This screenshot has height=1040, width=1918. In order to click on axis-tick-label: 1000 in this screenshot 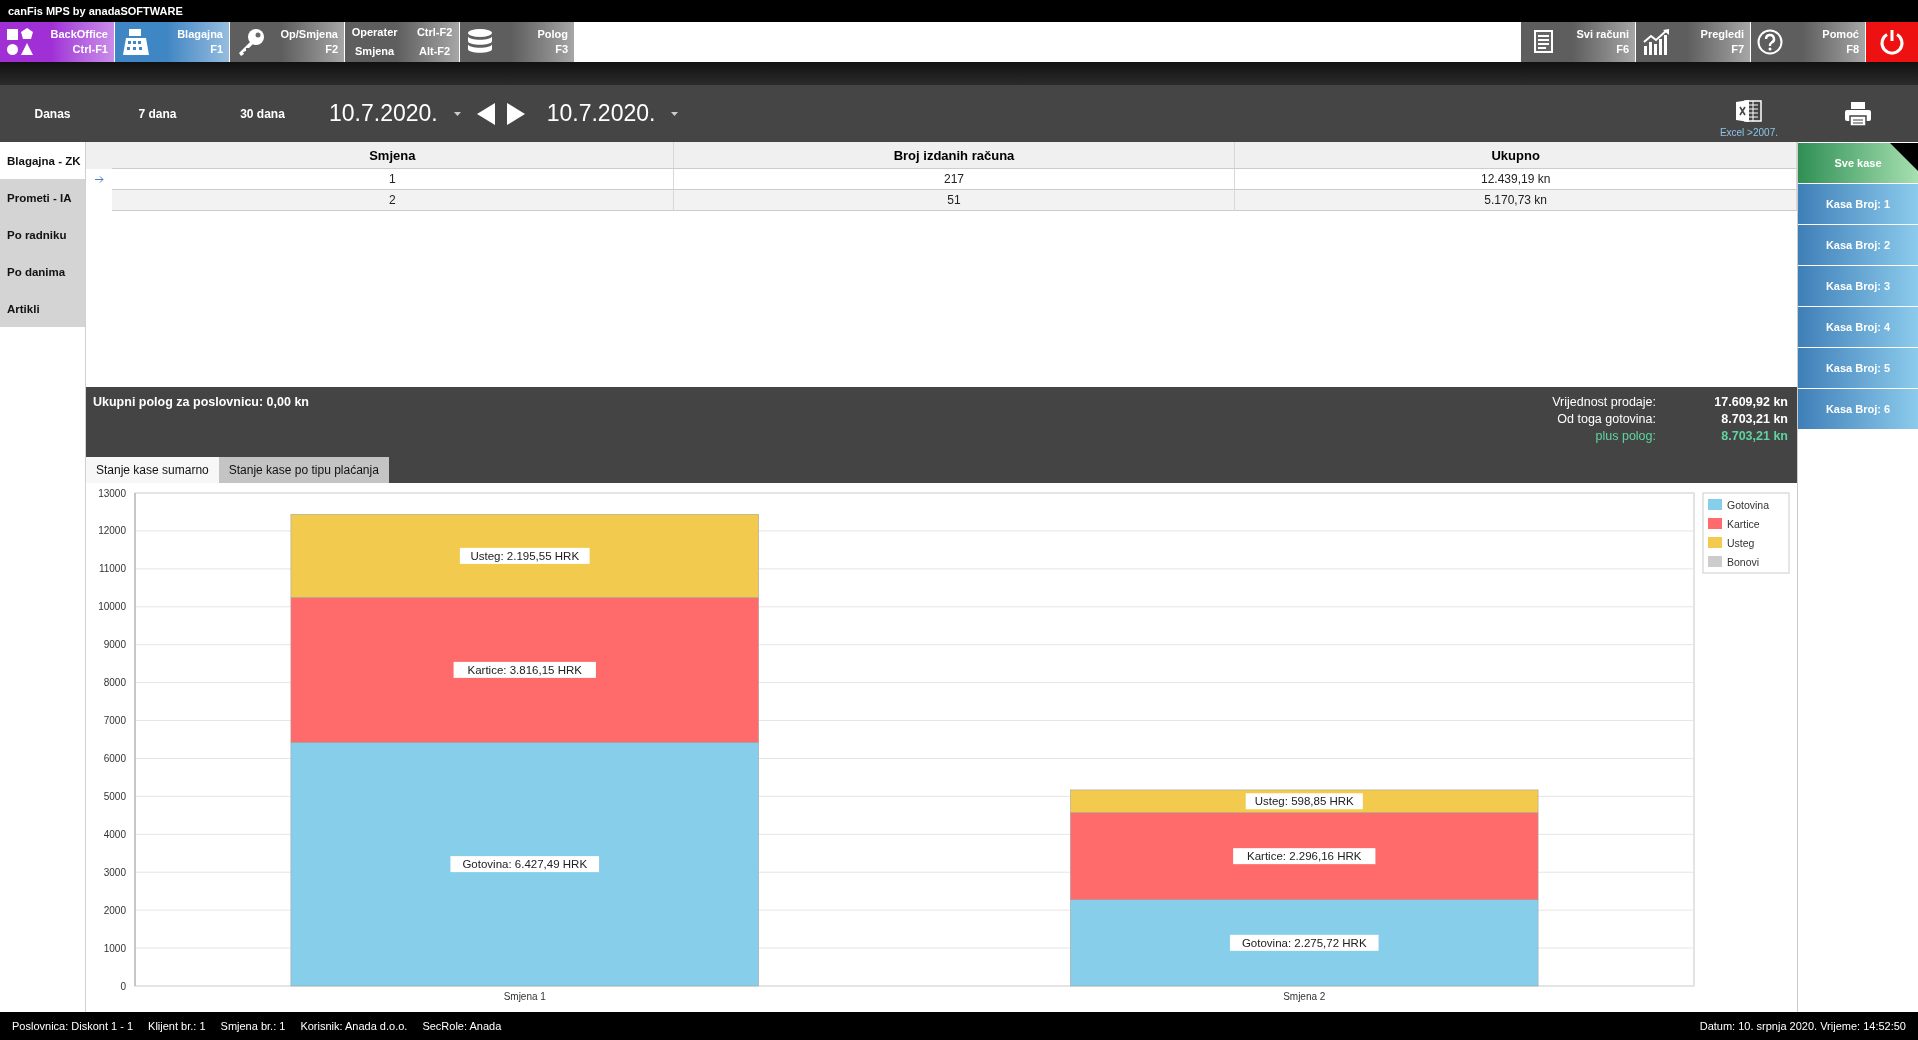, I will do `click(114, 948)`.